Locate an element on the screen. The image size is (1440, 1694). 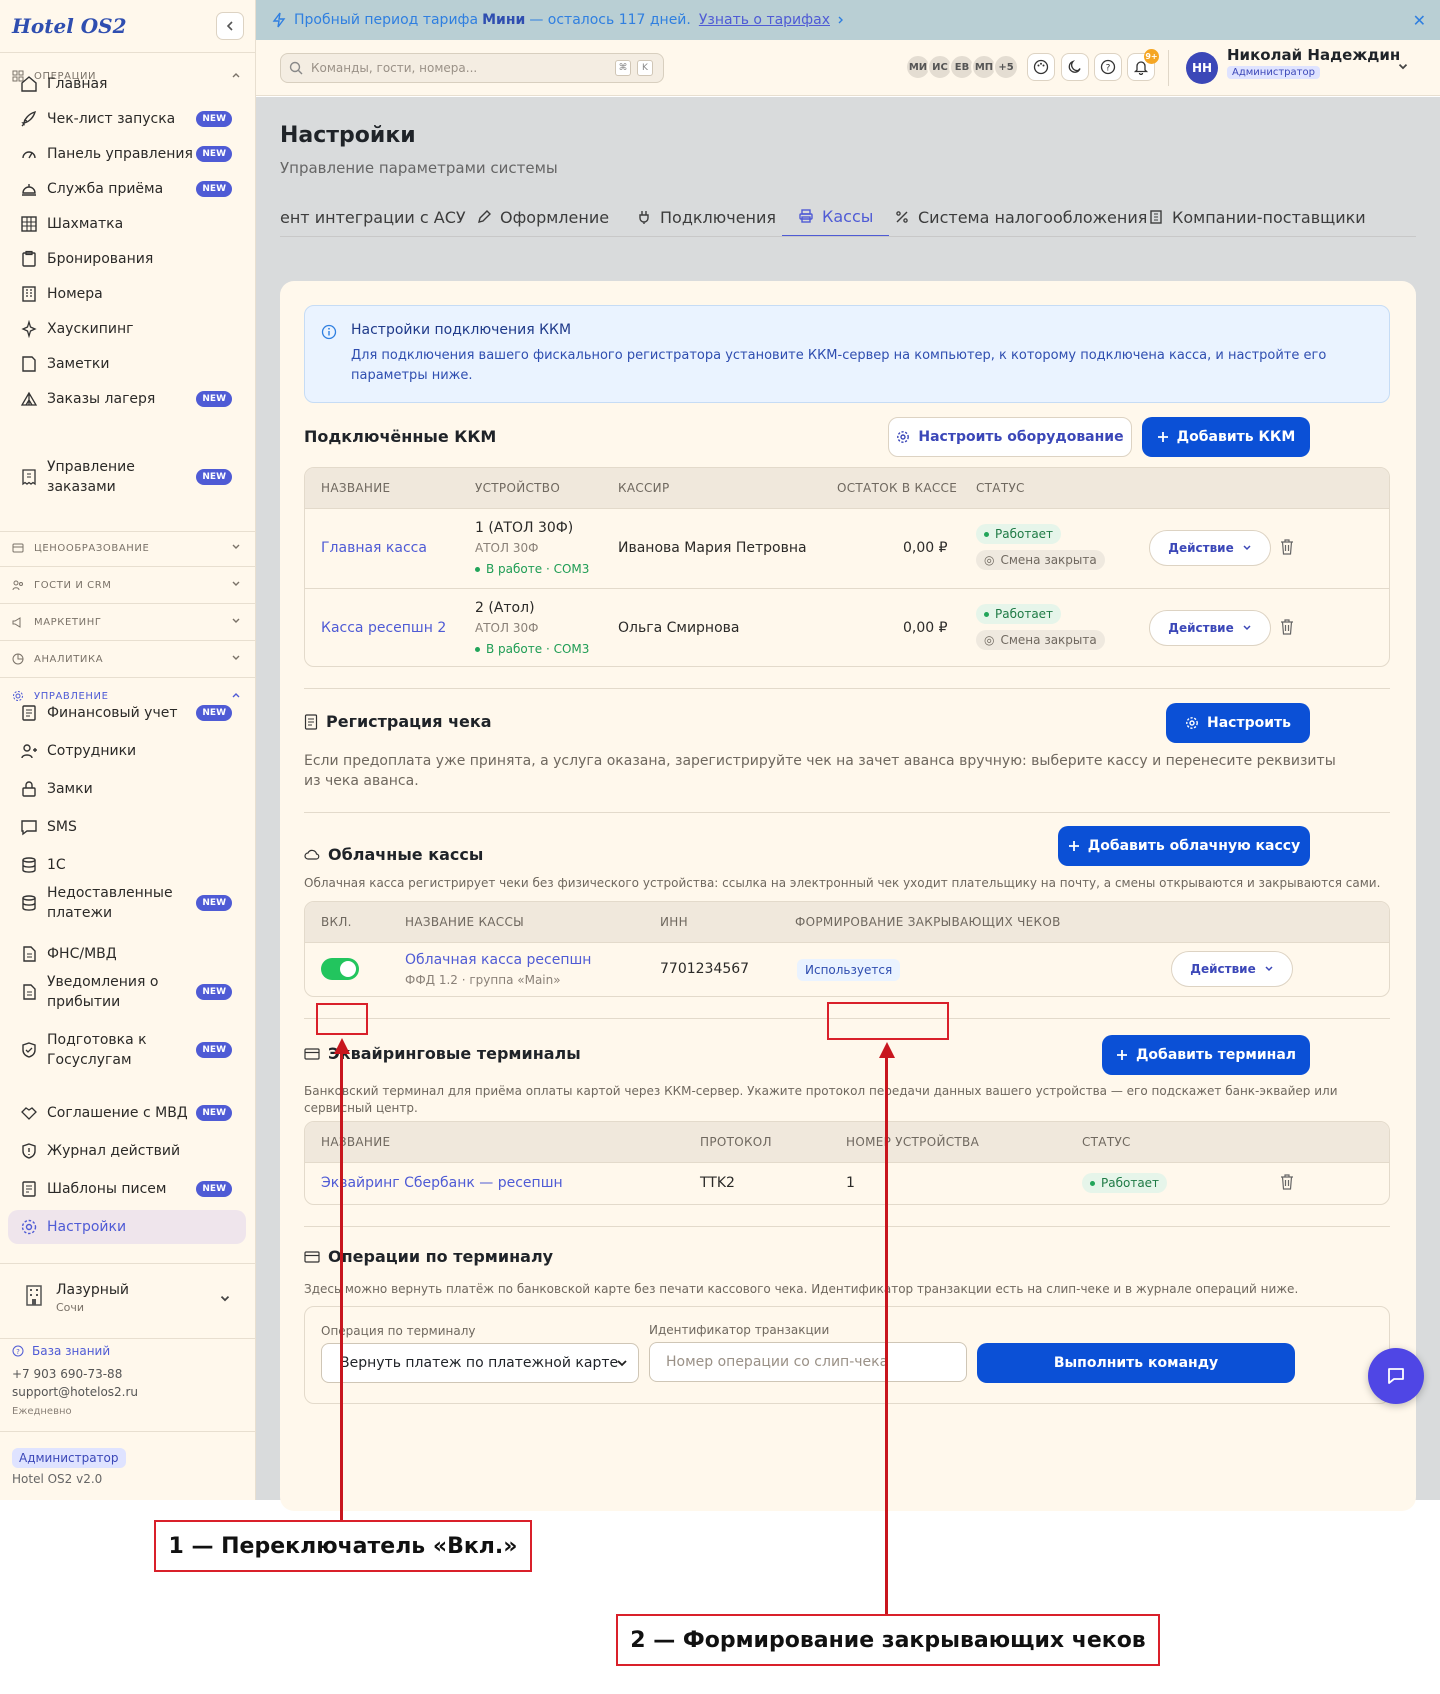
sidebar-item-email-templates: Шаблоны писем NEW is located at coordinates (133, 1189).